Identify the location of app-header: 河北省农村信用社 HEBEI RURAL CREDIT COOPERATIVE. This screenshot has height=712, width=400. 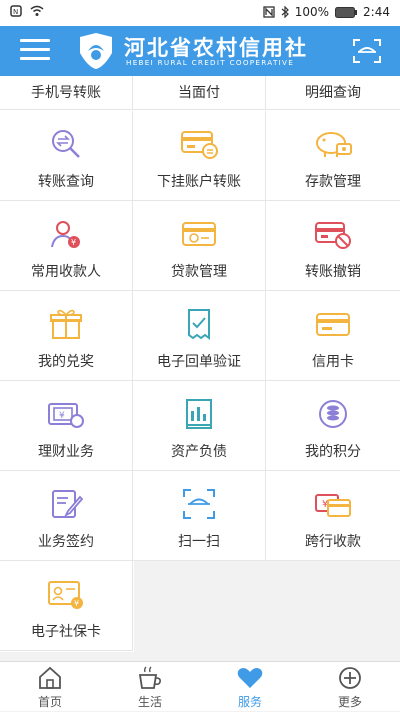
(200, 51).